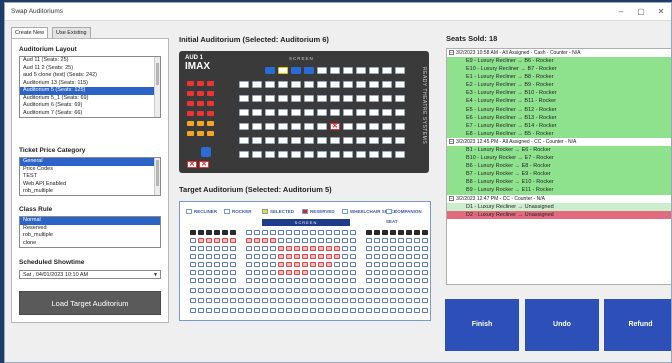 This screenshot has width=672, height=363. What do you see at coordinates (90, 61) in the screenshot?
I see `auditorium-item: Aud 11 (Seats: 25)` at bounding box center [90, 61].